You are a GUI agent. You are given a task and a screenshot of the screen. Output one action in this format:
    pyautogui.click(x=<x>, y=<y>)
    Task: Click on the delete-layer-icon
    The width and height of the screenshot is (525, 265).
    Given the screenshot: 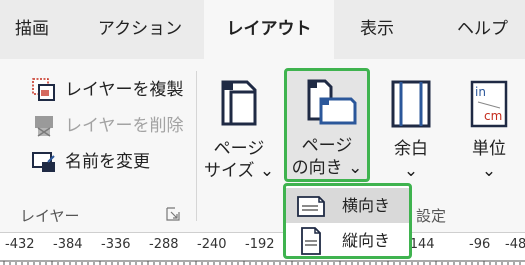 What is the action you would take?
    pyautogui.click(x=44, y=126)
    